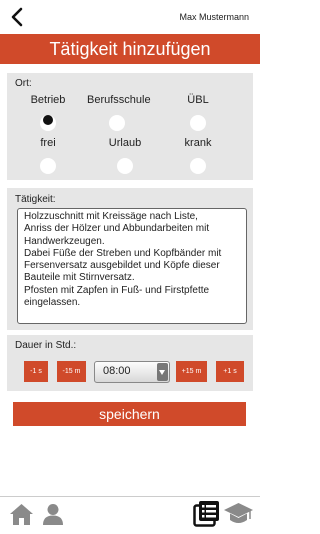 This screenshot has width=320, height=534. Describe the element at coordinates (198, 100) in the screenshot. I see `ort-option-label: ÜBL` at that location.